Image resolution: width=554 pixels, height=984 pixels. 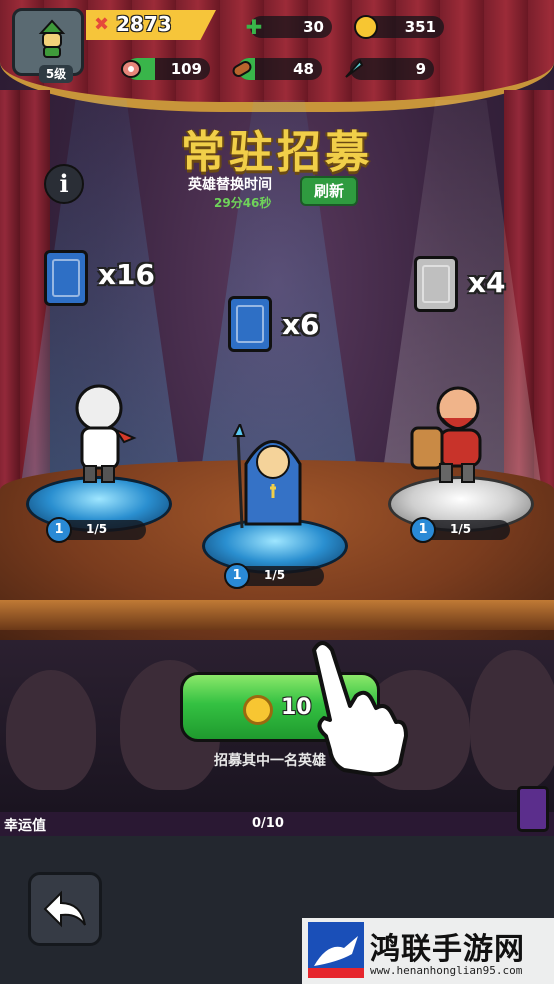 I want to click on watermark-title: 鸿联手游网, so click(x=447, y=949).